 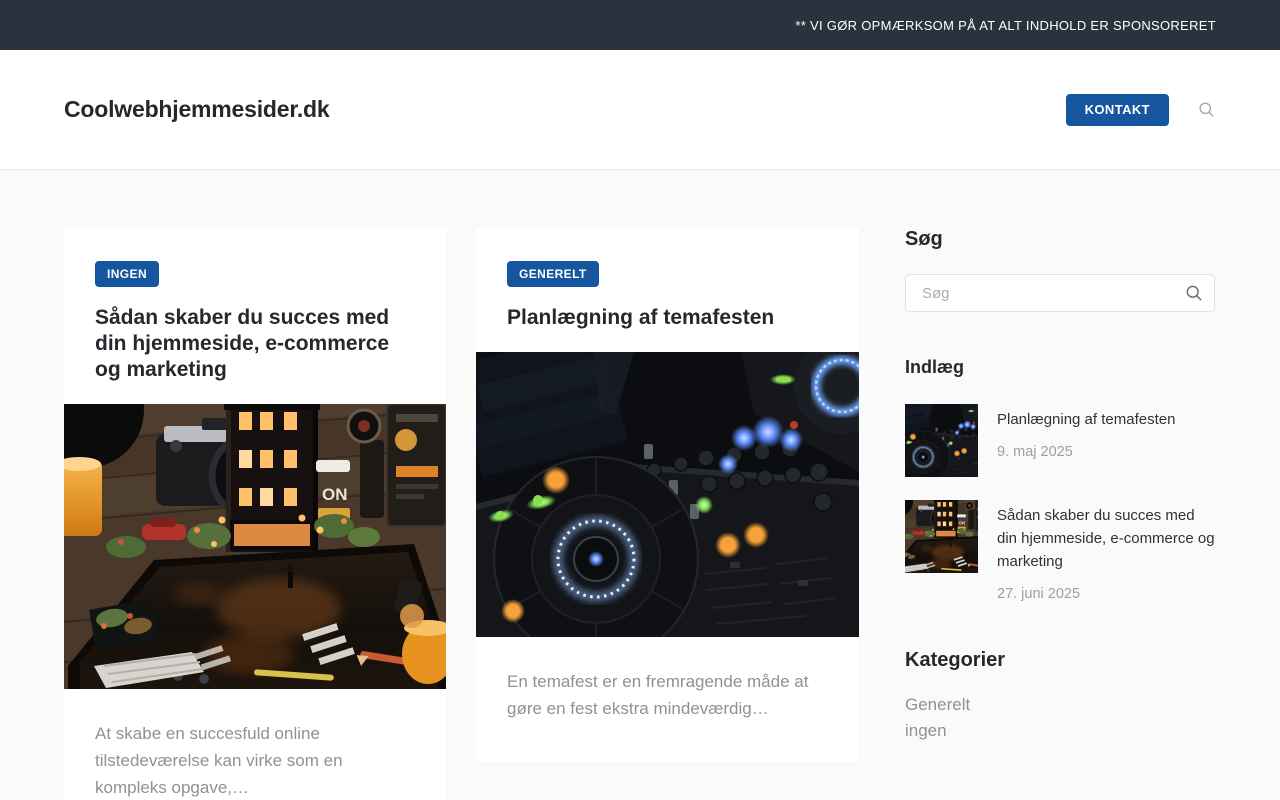 What do you see at coordinates (941, 440) in the screenshot?
I see `recent-post-thumbnail-dj` at bounding box center [941, 440].